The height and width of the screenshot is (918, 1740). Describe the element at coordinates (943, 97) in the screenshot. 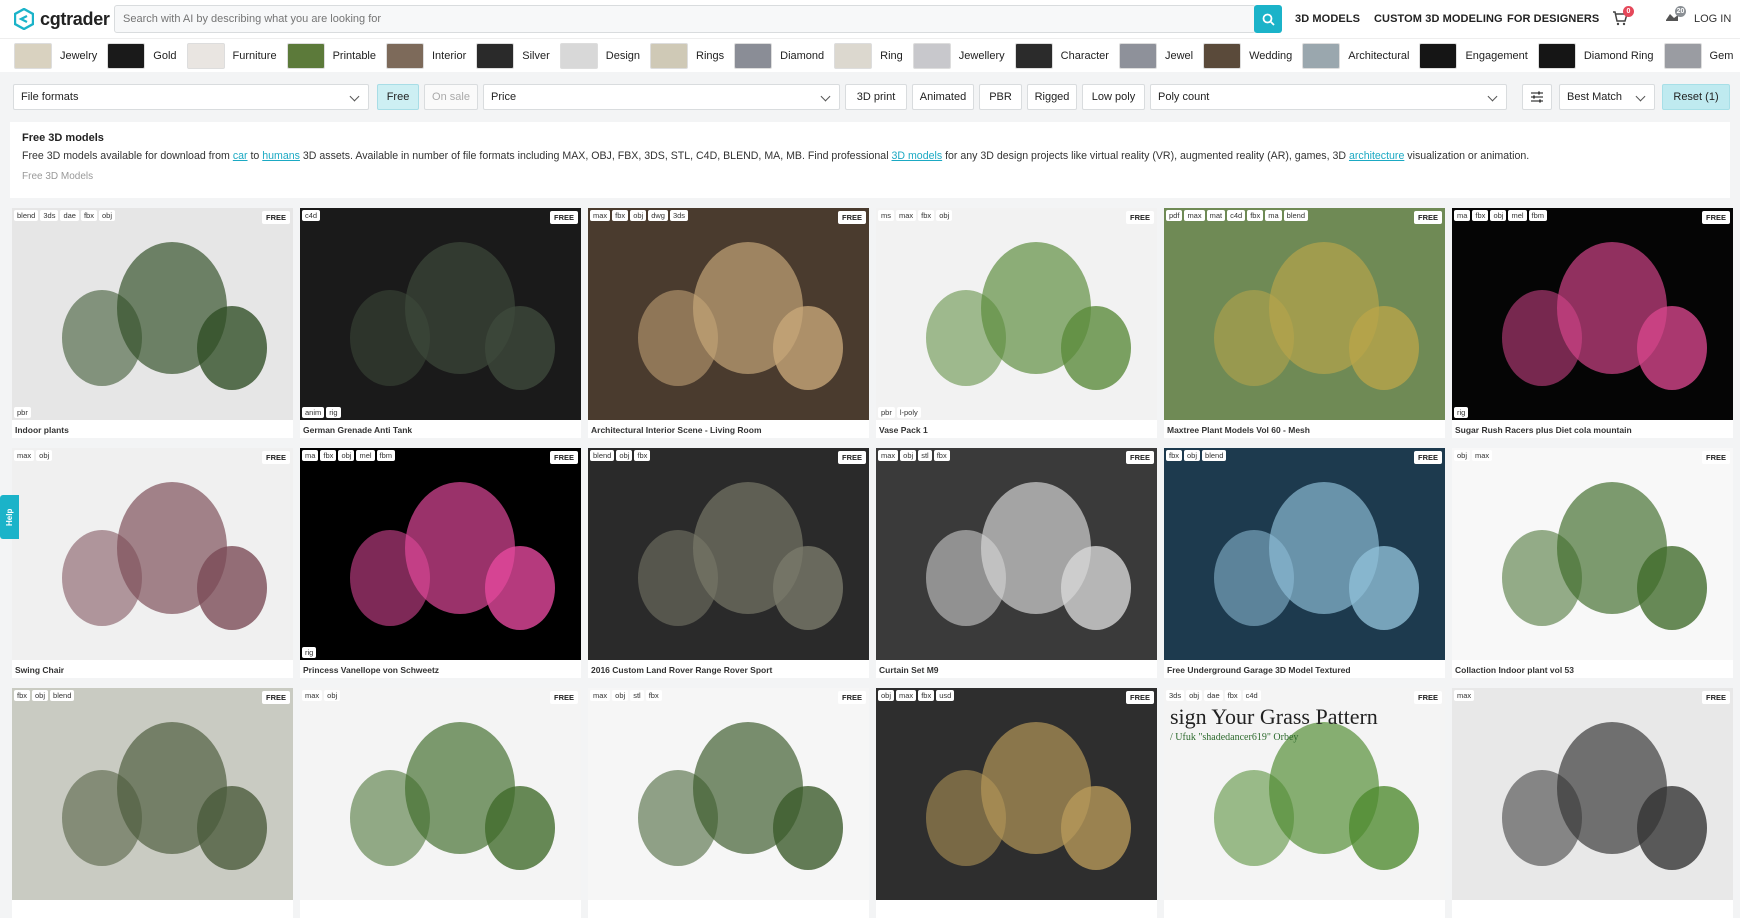

I see `animated-filter-button: Animated` at that location.